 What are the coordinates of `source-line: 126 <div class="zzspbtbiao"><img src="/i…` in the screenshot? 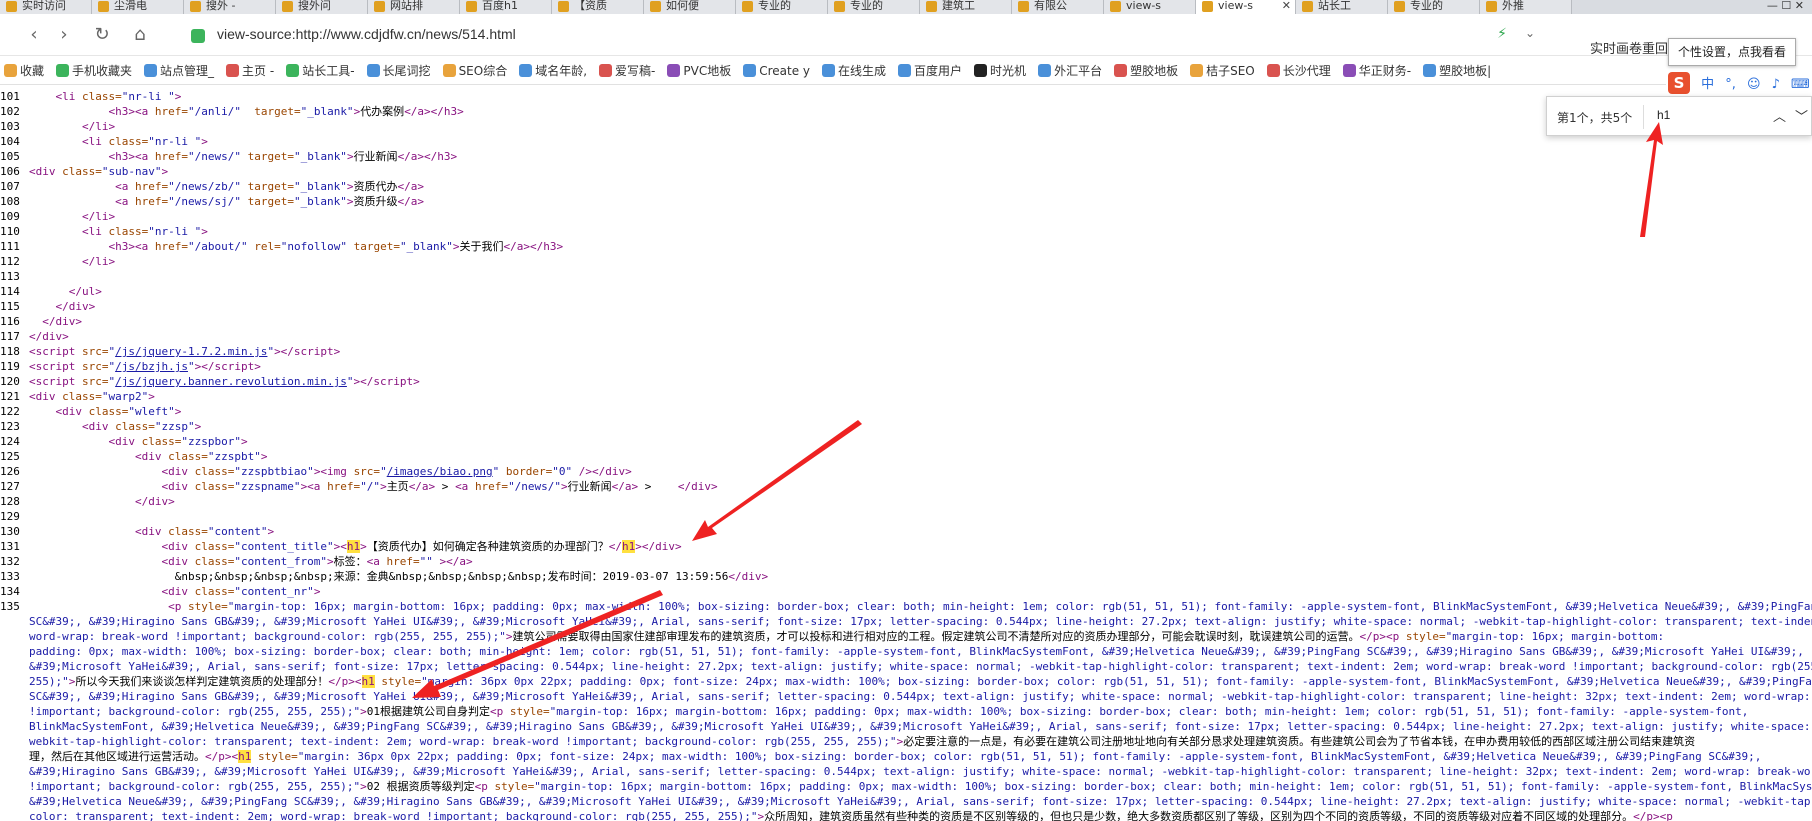 It's located at (906, 471).